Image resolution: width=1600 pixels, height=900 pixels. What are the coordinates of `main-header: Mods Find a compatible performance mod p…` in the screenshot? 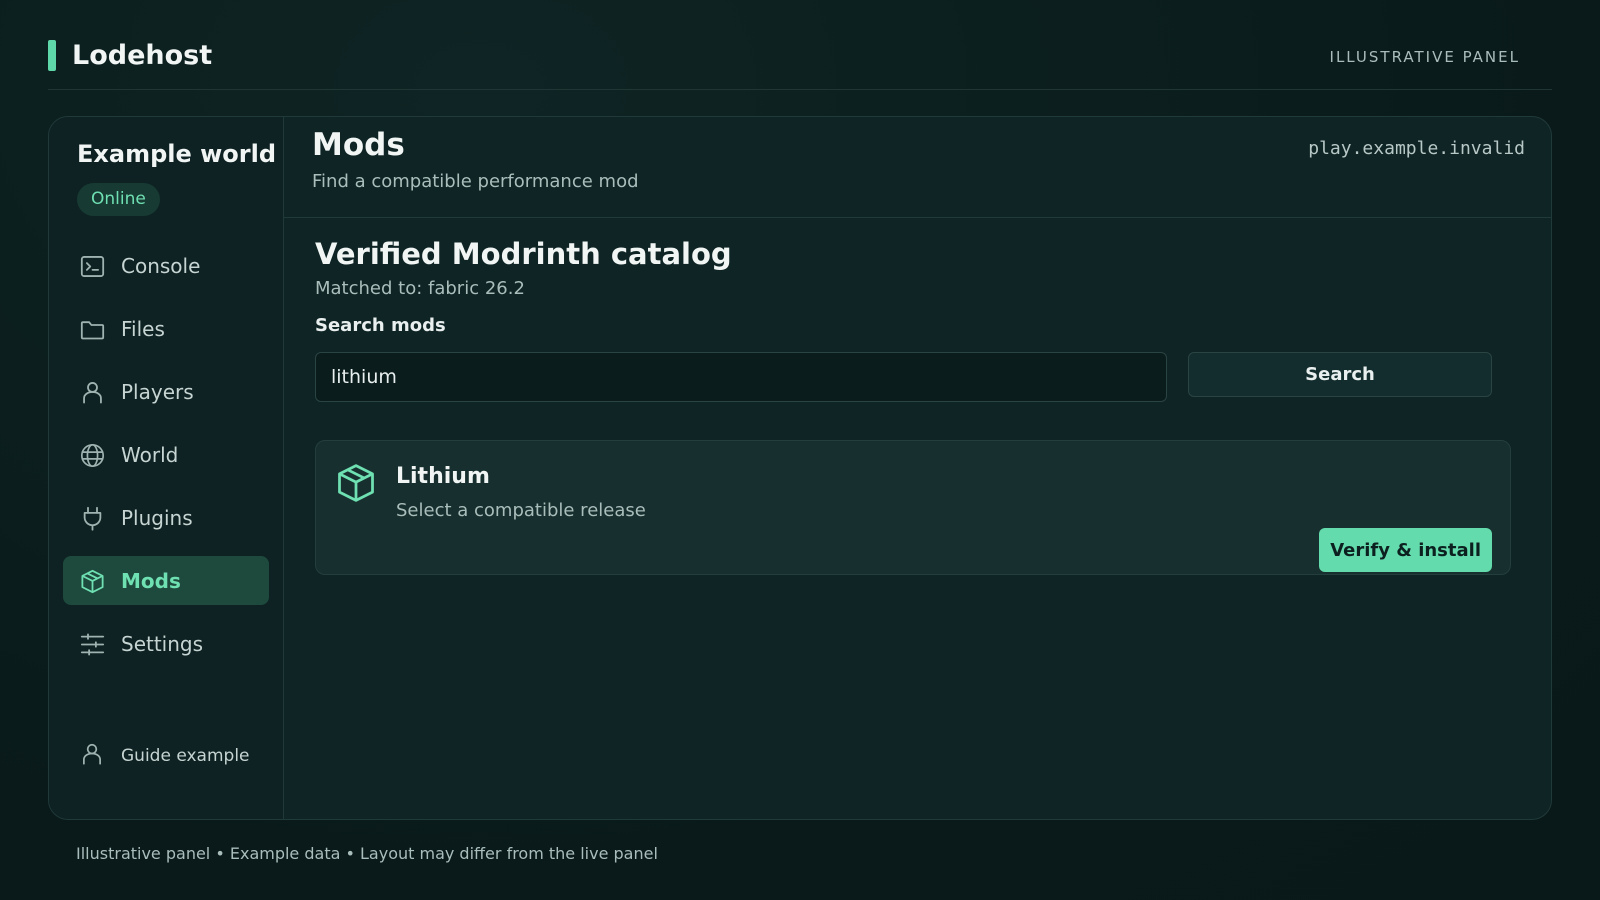 It's located at (917, 167).